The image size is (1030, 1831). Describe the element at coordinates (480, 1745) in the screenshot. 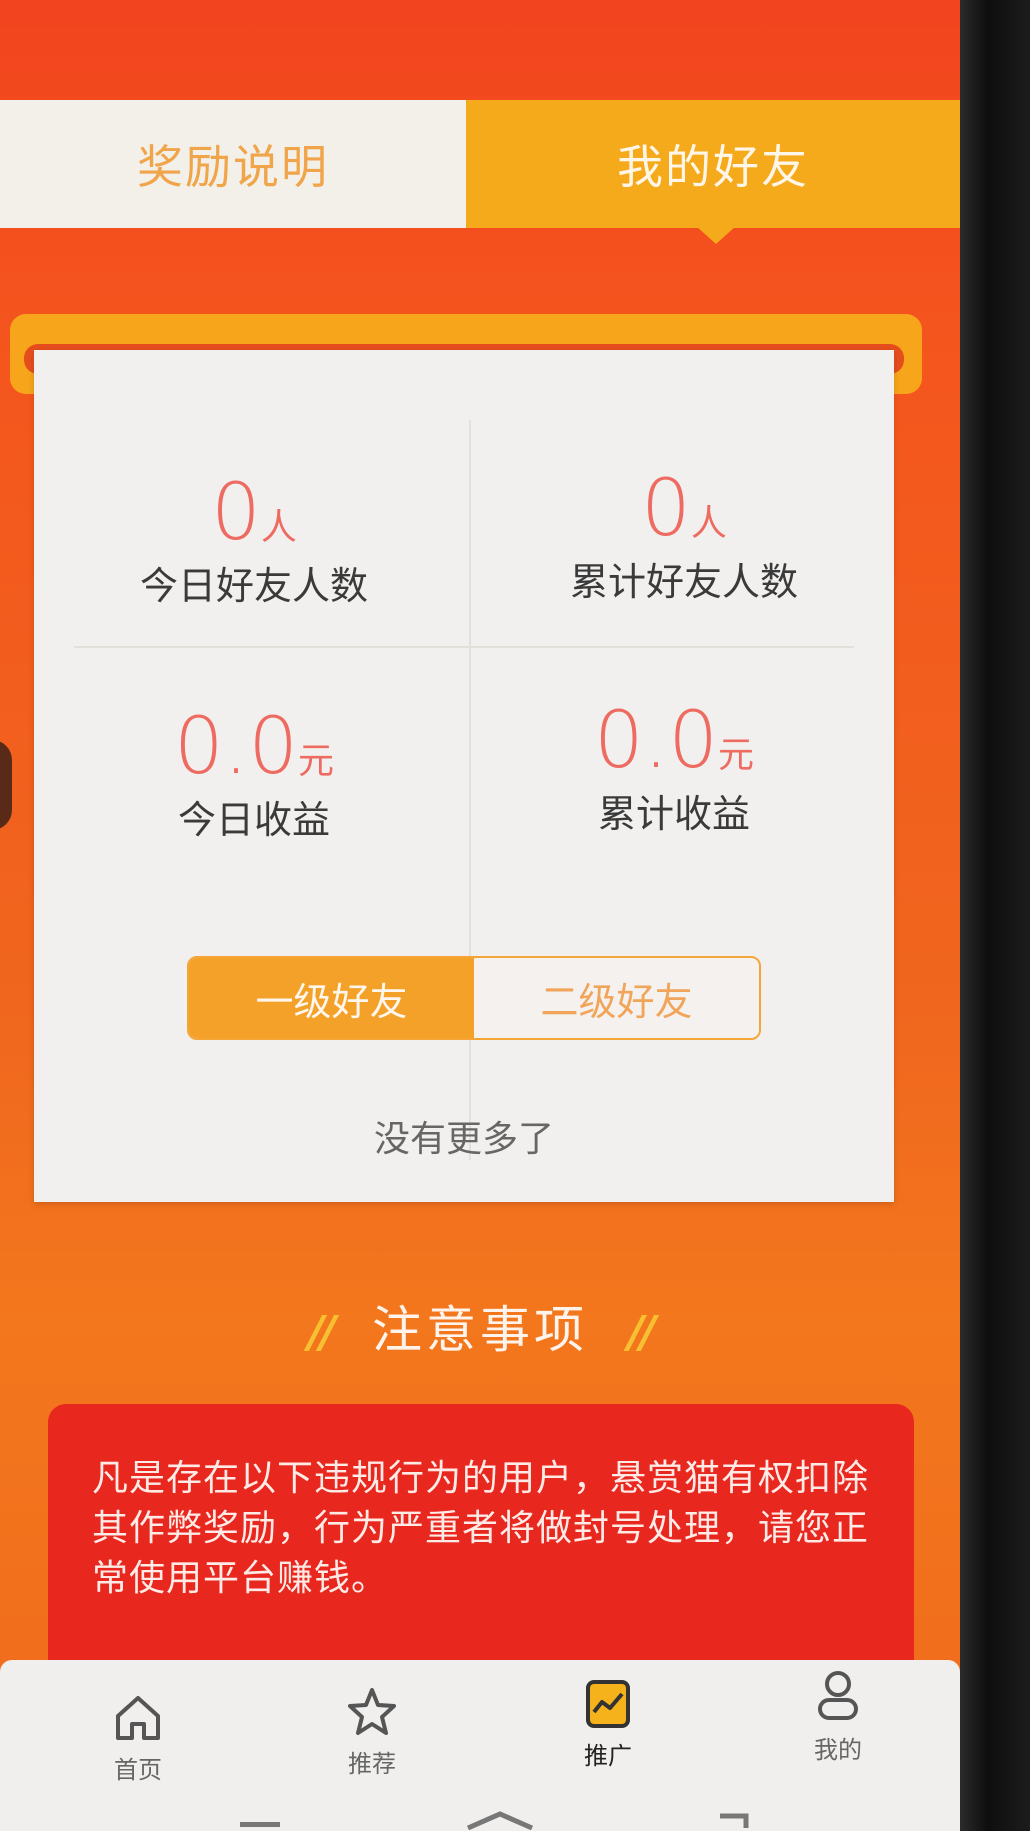

I see `bottom-nav: 首页 推荐 推广 我的` at that location.